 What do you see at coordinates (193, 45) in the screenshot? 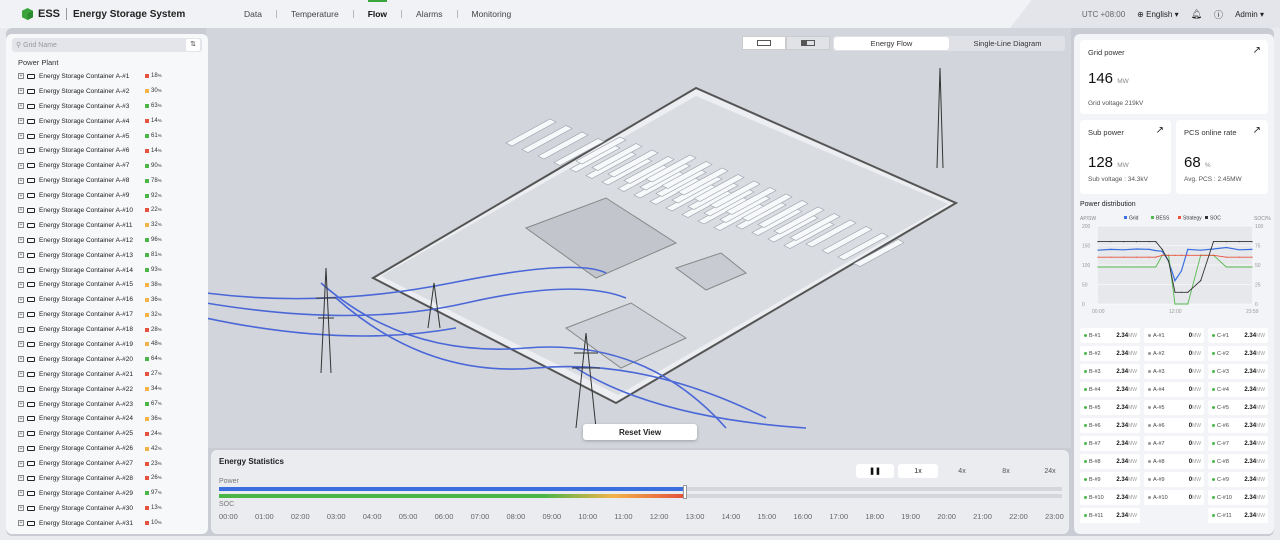
I see `sort-button: ⇅` at bounding box center [193, 45].